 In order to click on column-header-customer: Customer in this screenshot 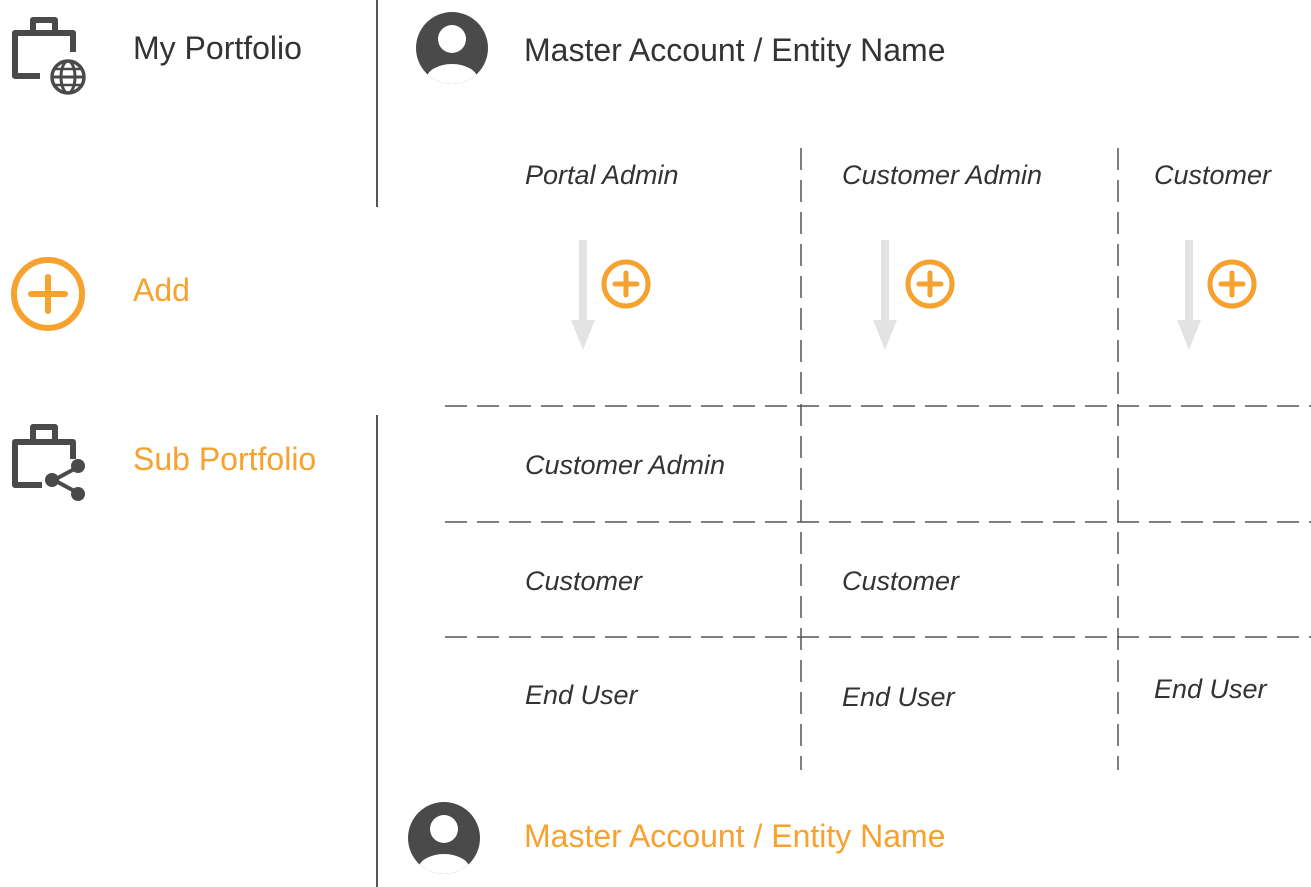, I will do `click(1213, 175)`.